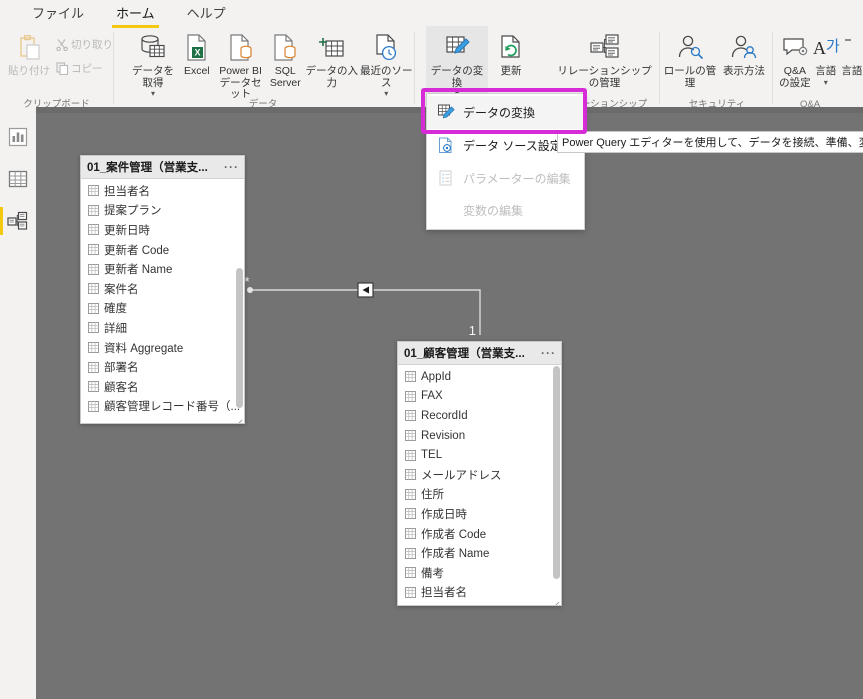  I want to click on get-data-label: データを取得, so click(153, 77).